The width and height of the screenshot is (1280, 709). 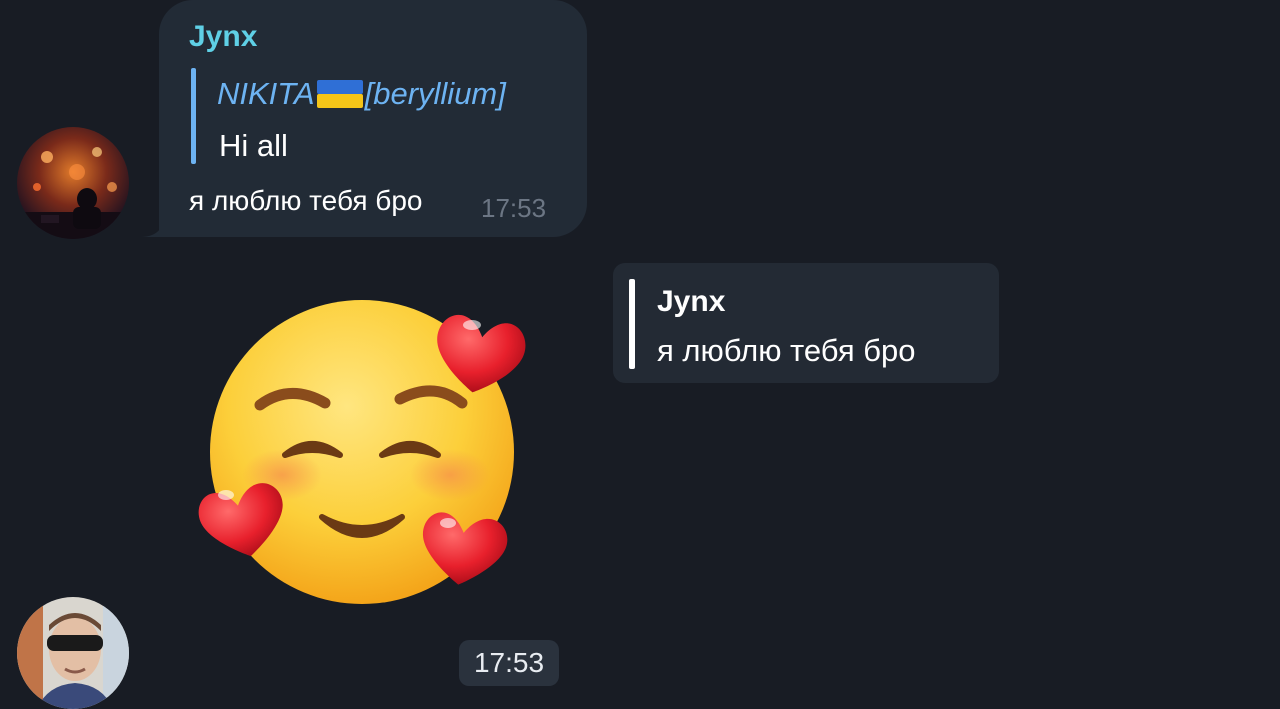 What do you see at coordinates (339, 94) in the screenshot?
I see `ukraine-flag-icon` at bounding box center [339, 94].